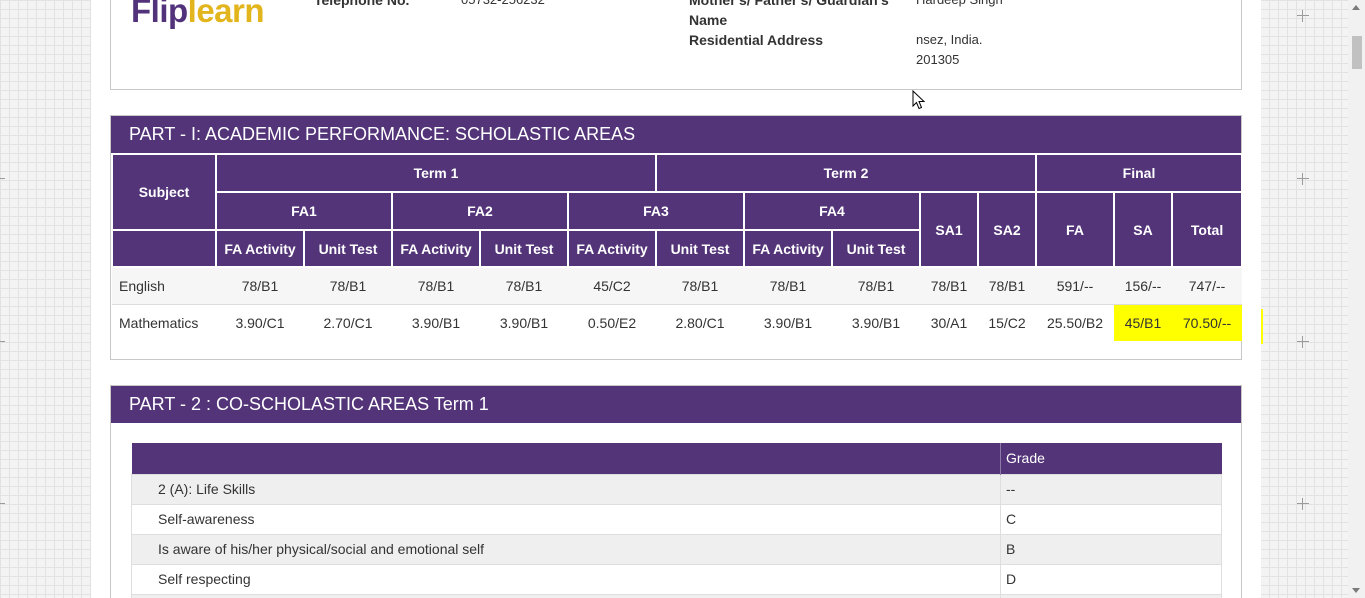  Describe the element at coordinates (1357, 52) in the screenshot. I see `scrollbar-thumb` at that location.